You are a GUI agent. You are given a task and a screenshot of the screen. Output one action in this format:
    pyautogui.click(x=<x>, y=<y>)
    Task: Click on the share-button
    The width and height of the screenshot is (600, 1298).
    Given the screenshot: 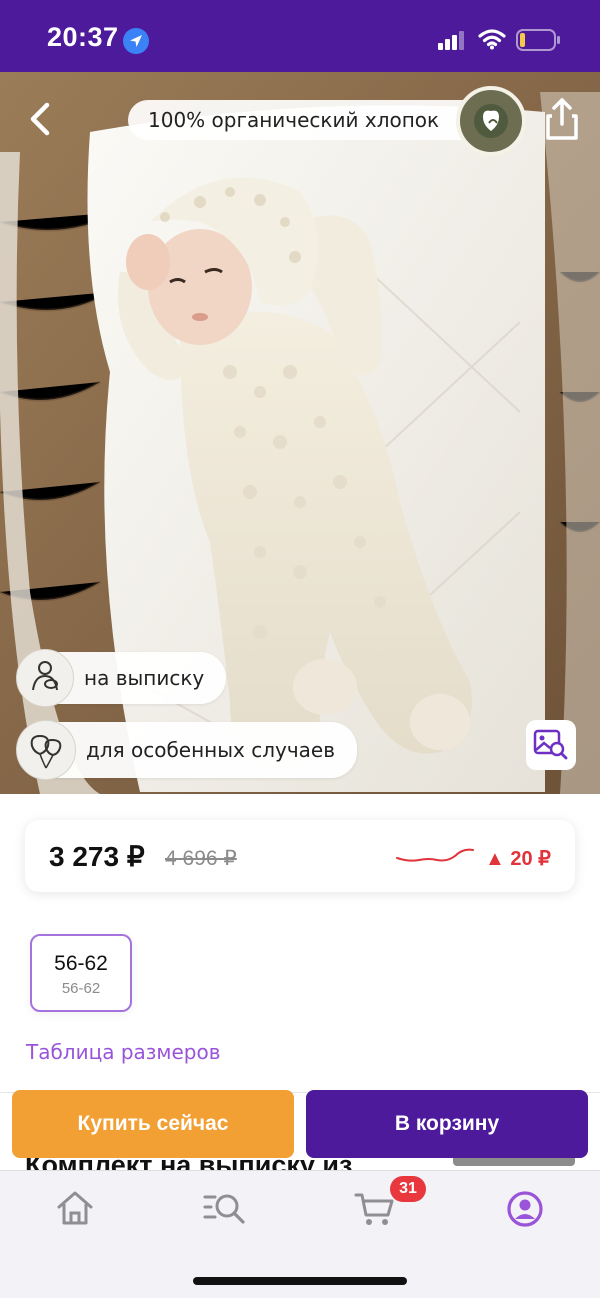 What is the action you would take?
    pyautogui.click(x=562, y=119)
    